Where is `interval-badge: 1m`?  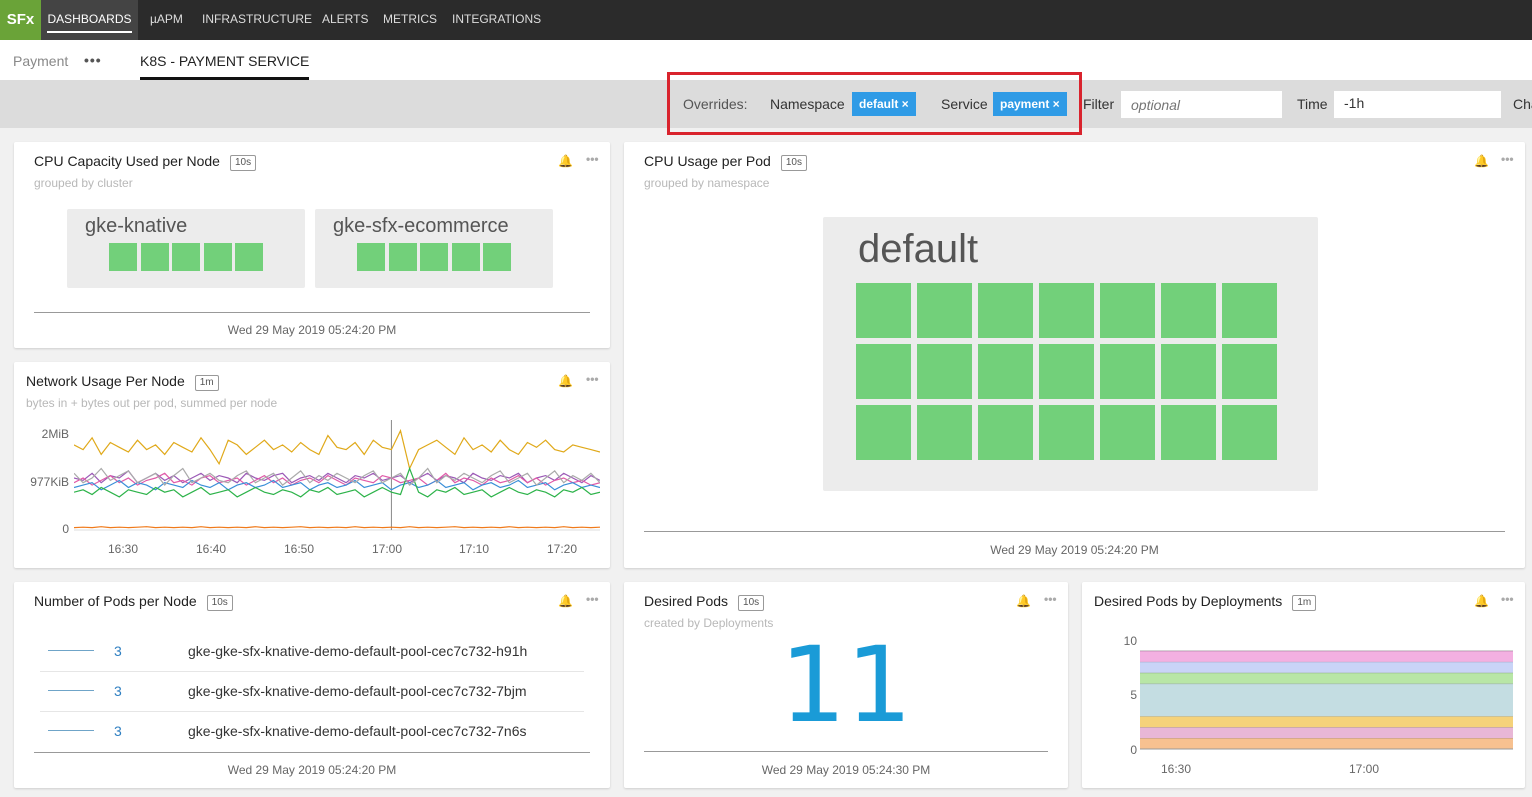
interval-badge: 1m is located at coordinates (206, 383).